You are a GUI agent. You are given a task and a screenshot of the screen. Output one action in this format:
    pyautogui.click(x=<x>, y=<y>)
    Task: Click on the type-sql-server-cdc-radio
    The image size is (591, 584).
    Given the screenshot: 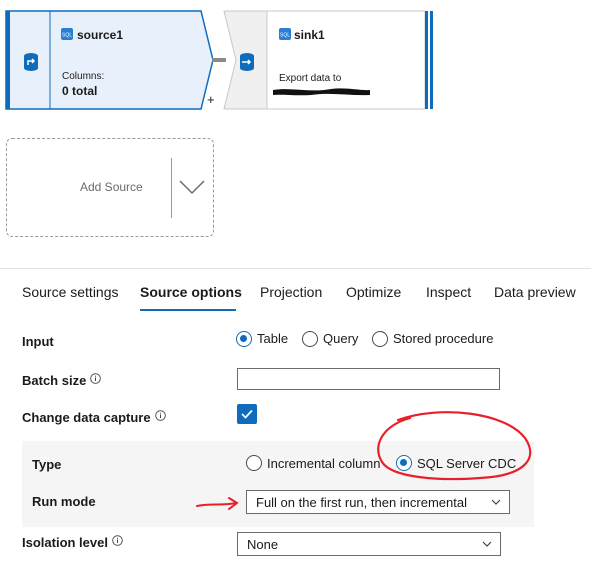 What is the action you would take?
    pyautogui.click(x=404, y=463)
    